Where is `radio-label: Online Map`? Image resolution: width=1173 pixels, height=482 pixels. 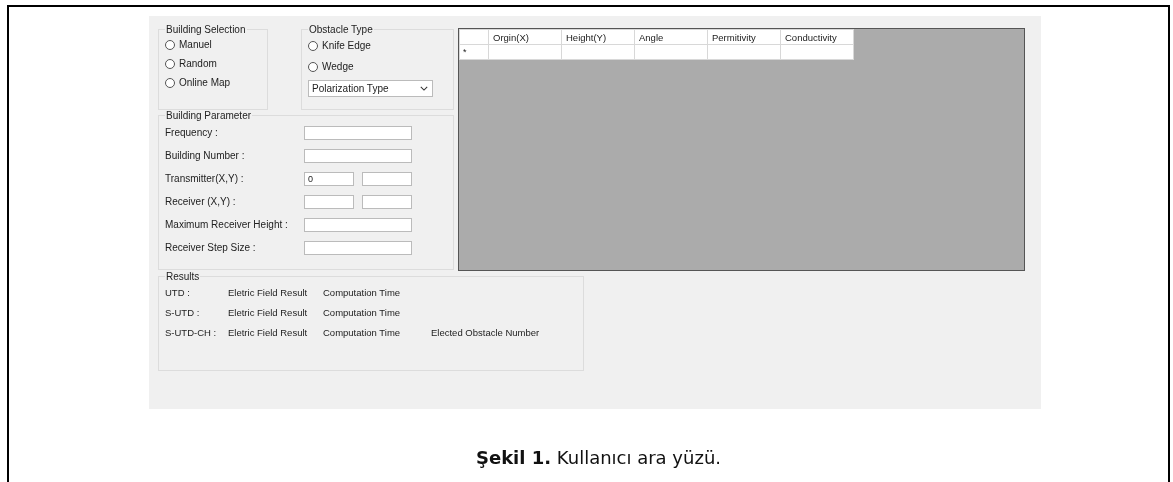 radio-label: Online Map is located at coordinates (205, 82).